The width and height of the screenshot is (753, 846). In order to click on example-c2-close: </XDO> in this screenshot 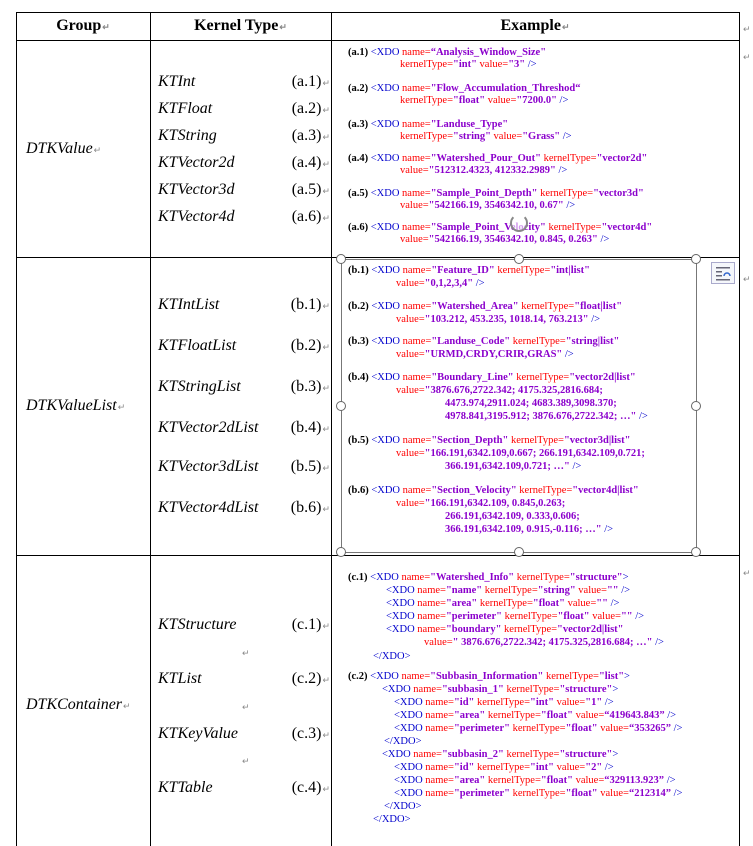, I will do `click(392, 819)`.